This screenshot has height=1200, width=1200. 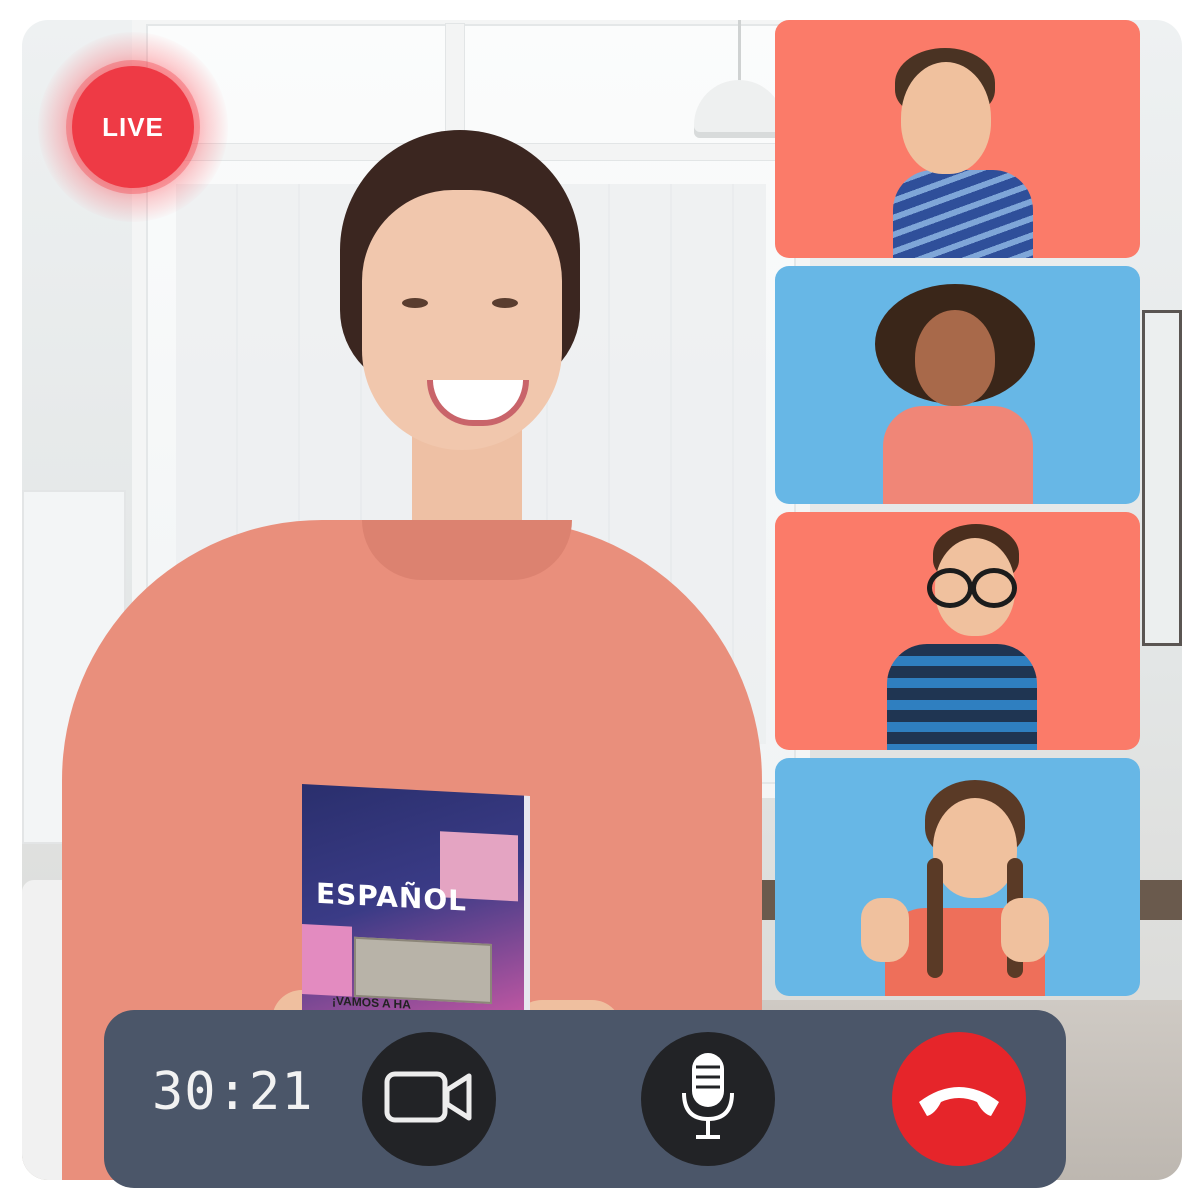 I want to click on background-picture-frame, so click(x=1162, y=478).